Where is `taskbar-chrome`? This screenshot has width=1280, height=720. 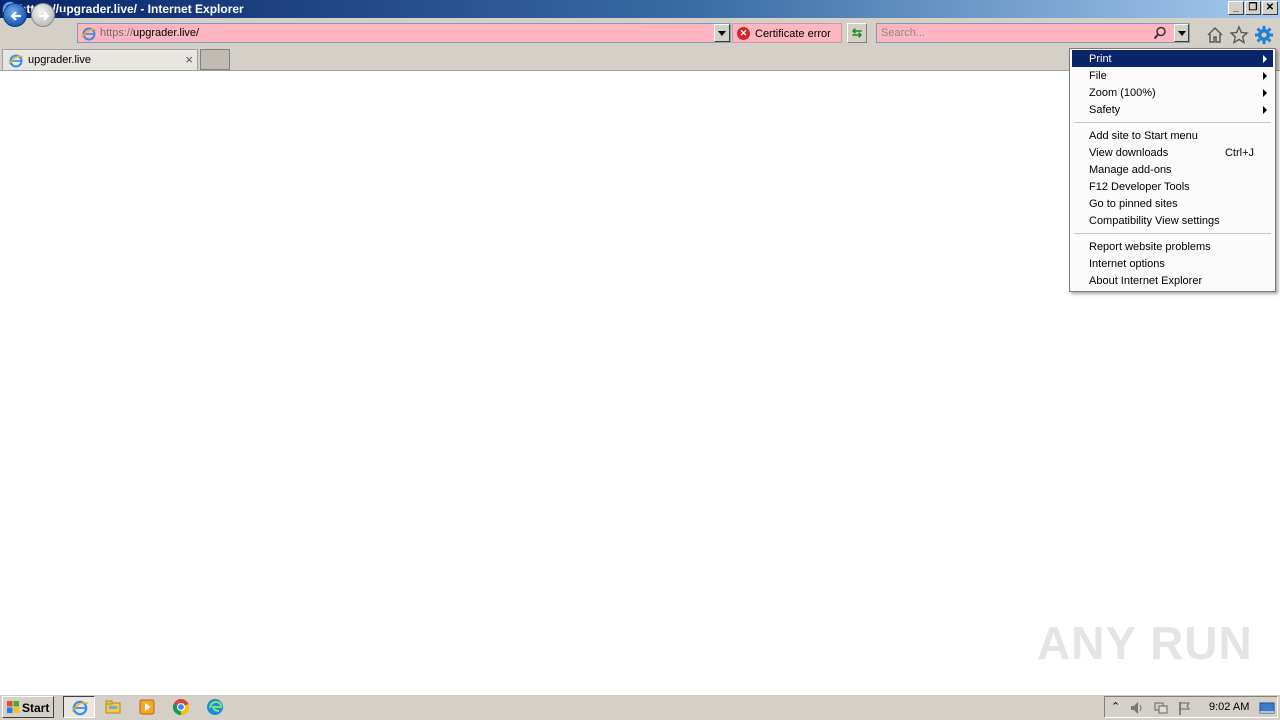 taskbar-chrome is located at coordinates (181, 707).